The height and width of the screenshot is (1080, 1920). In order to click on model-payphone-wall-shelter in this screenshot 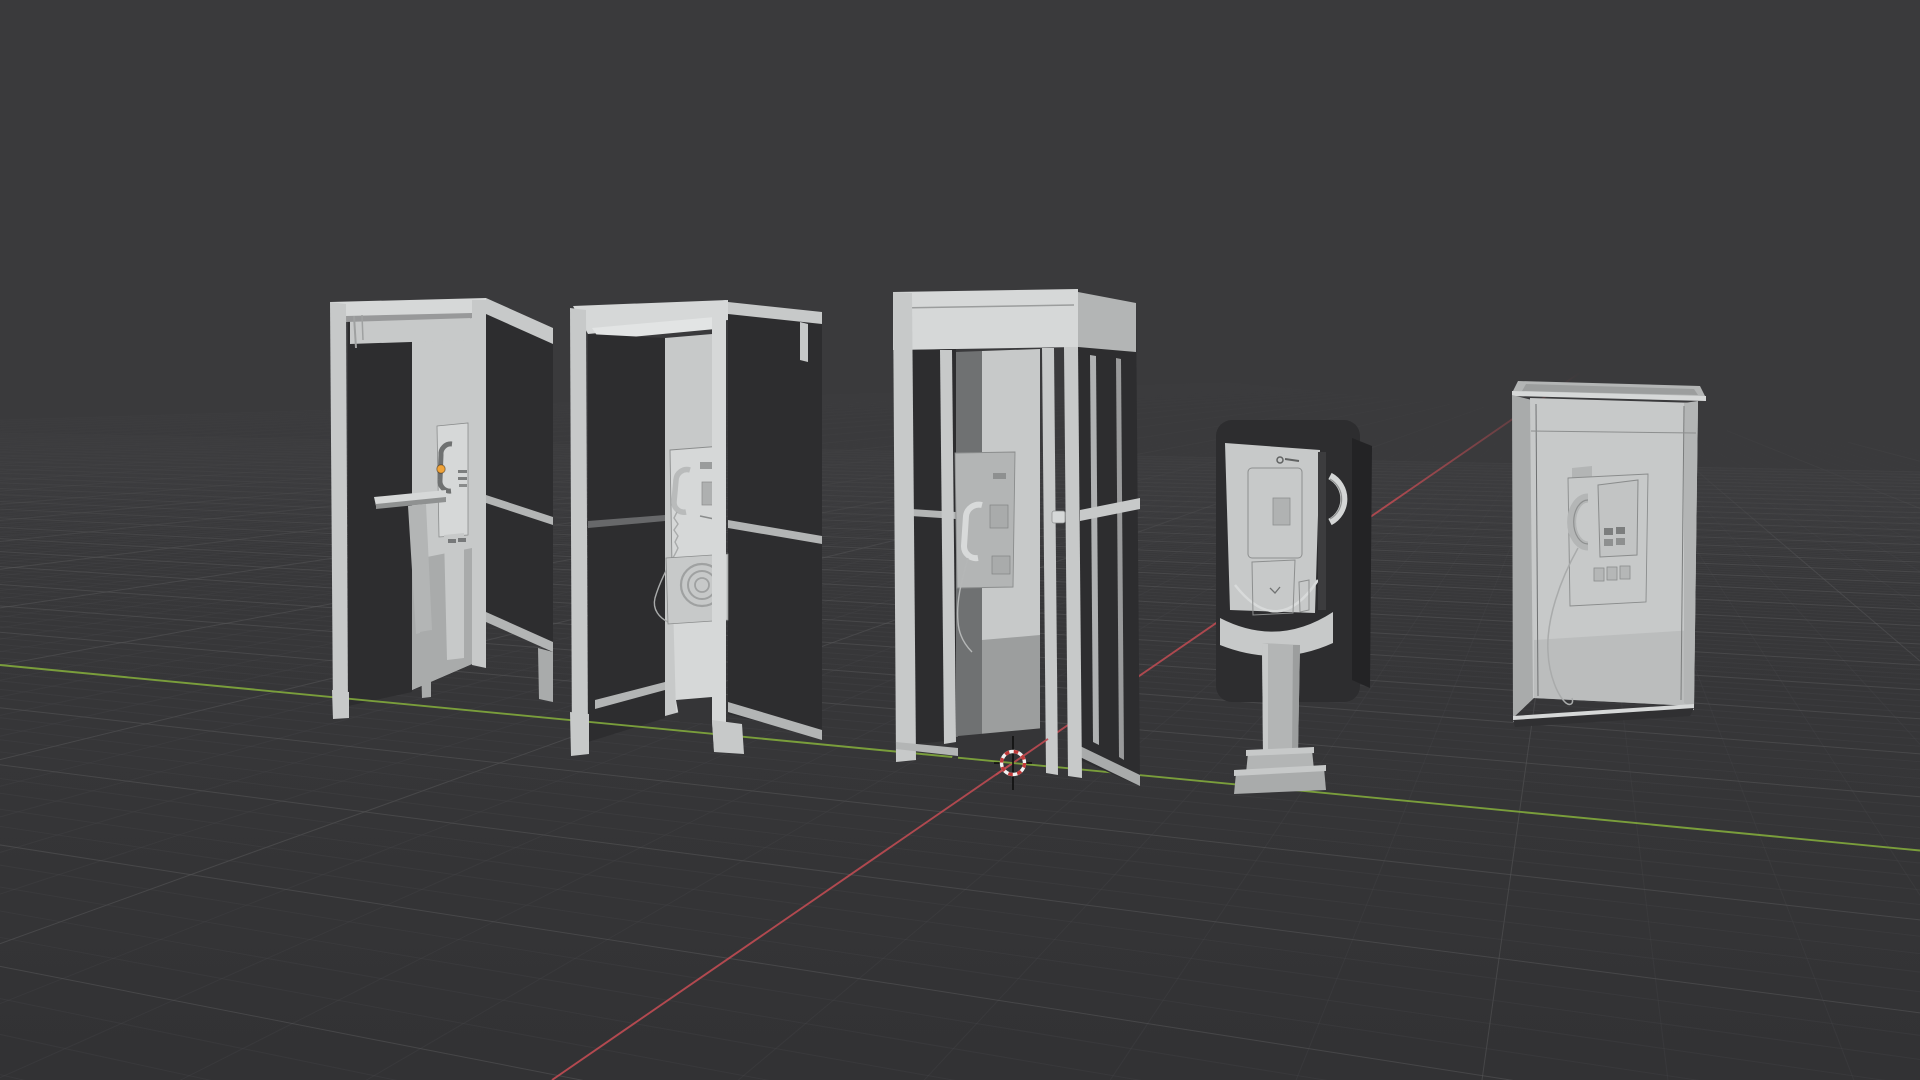, I will do `click(1609, 554)`.